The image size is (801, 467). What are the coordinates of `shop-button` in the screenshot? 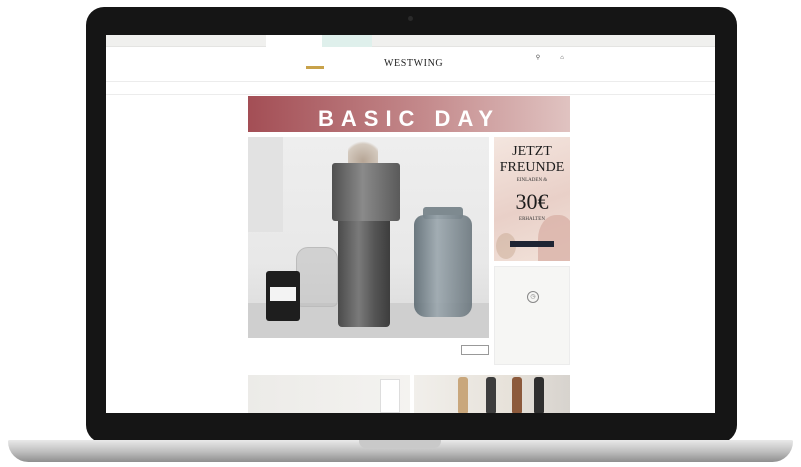 It's located at (475, 350).